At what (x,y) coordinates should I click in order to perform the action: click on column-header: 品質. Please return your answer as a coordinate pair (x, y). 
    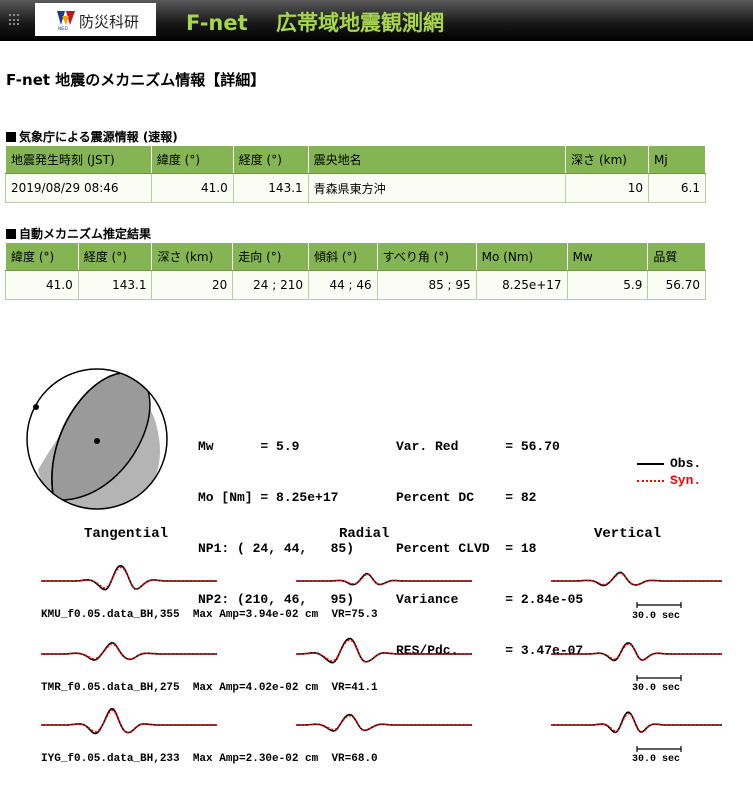
    Looking at the image, I should click on (676, 256).